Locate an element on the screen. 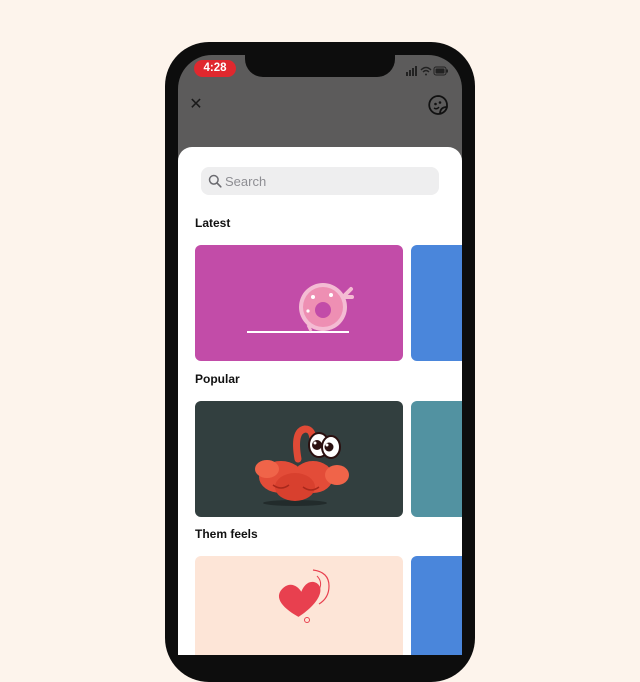  red-crab-sticker is located at coordinates (302, 465).